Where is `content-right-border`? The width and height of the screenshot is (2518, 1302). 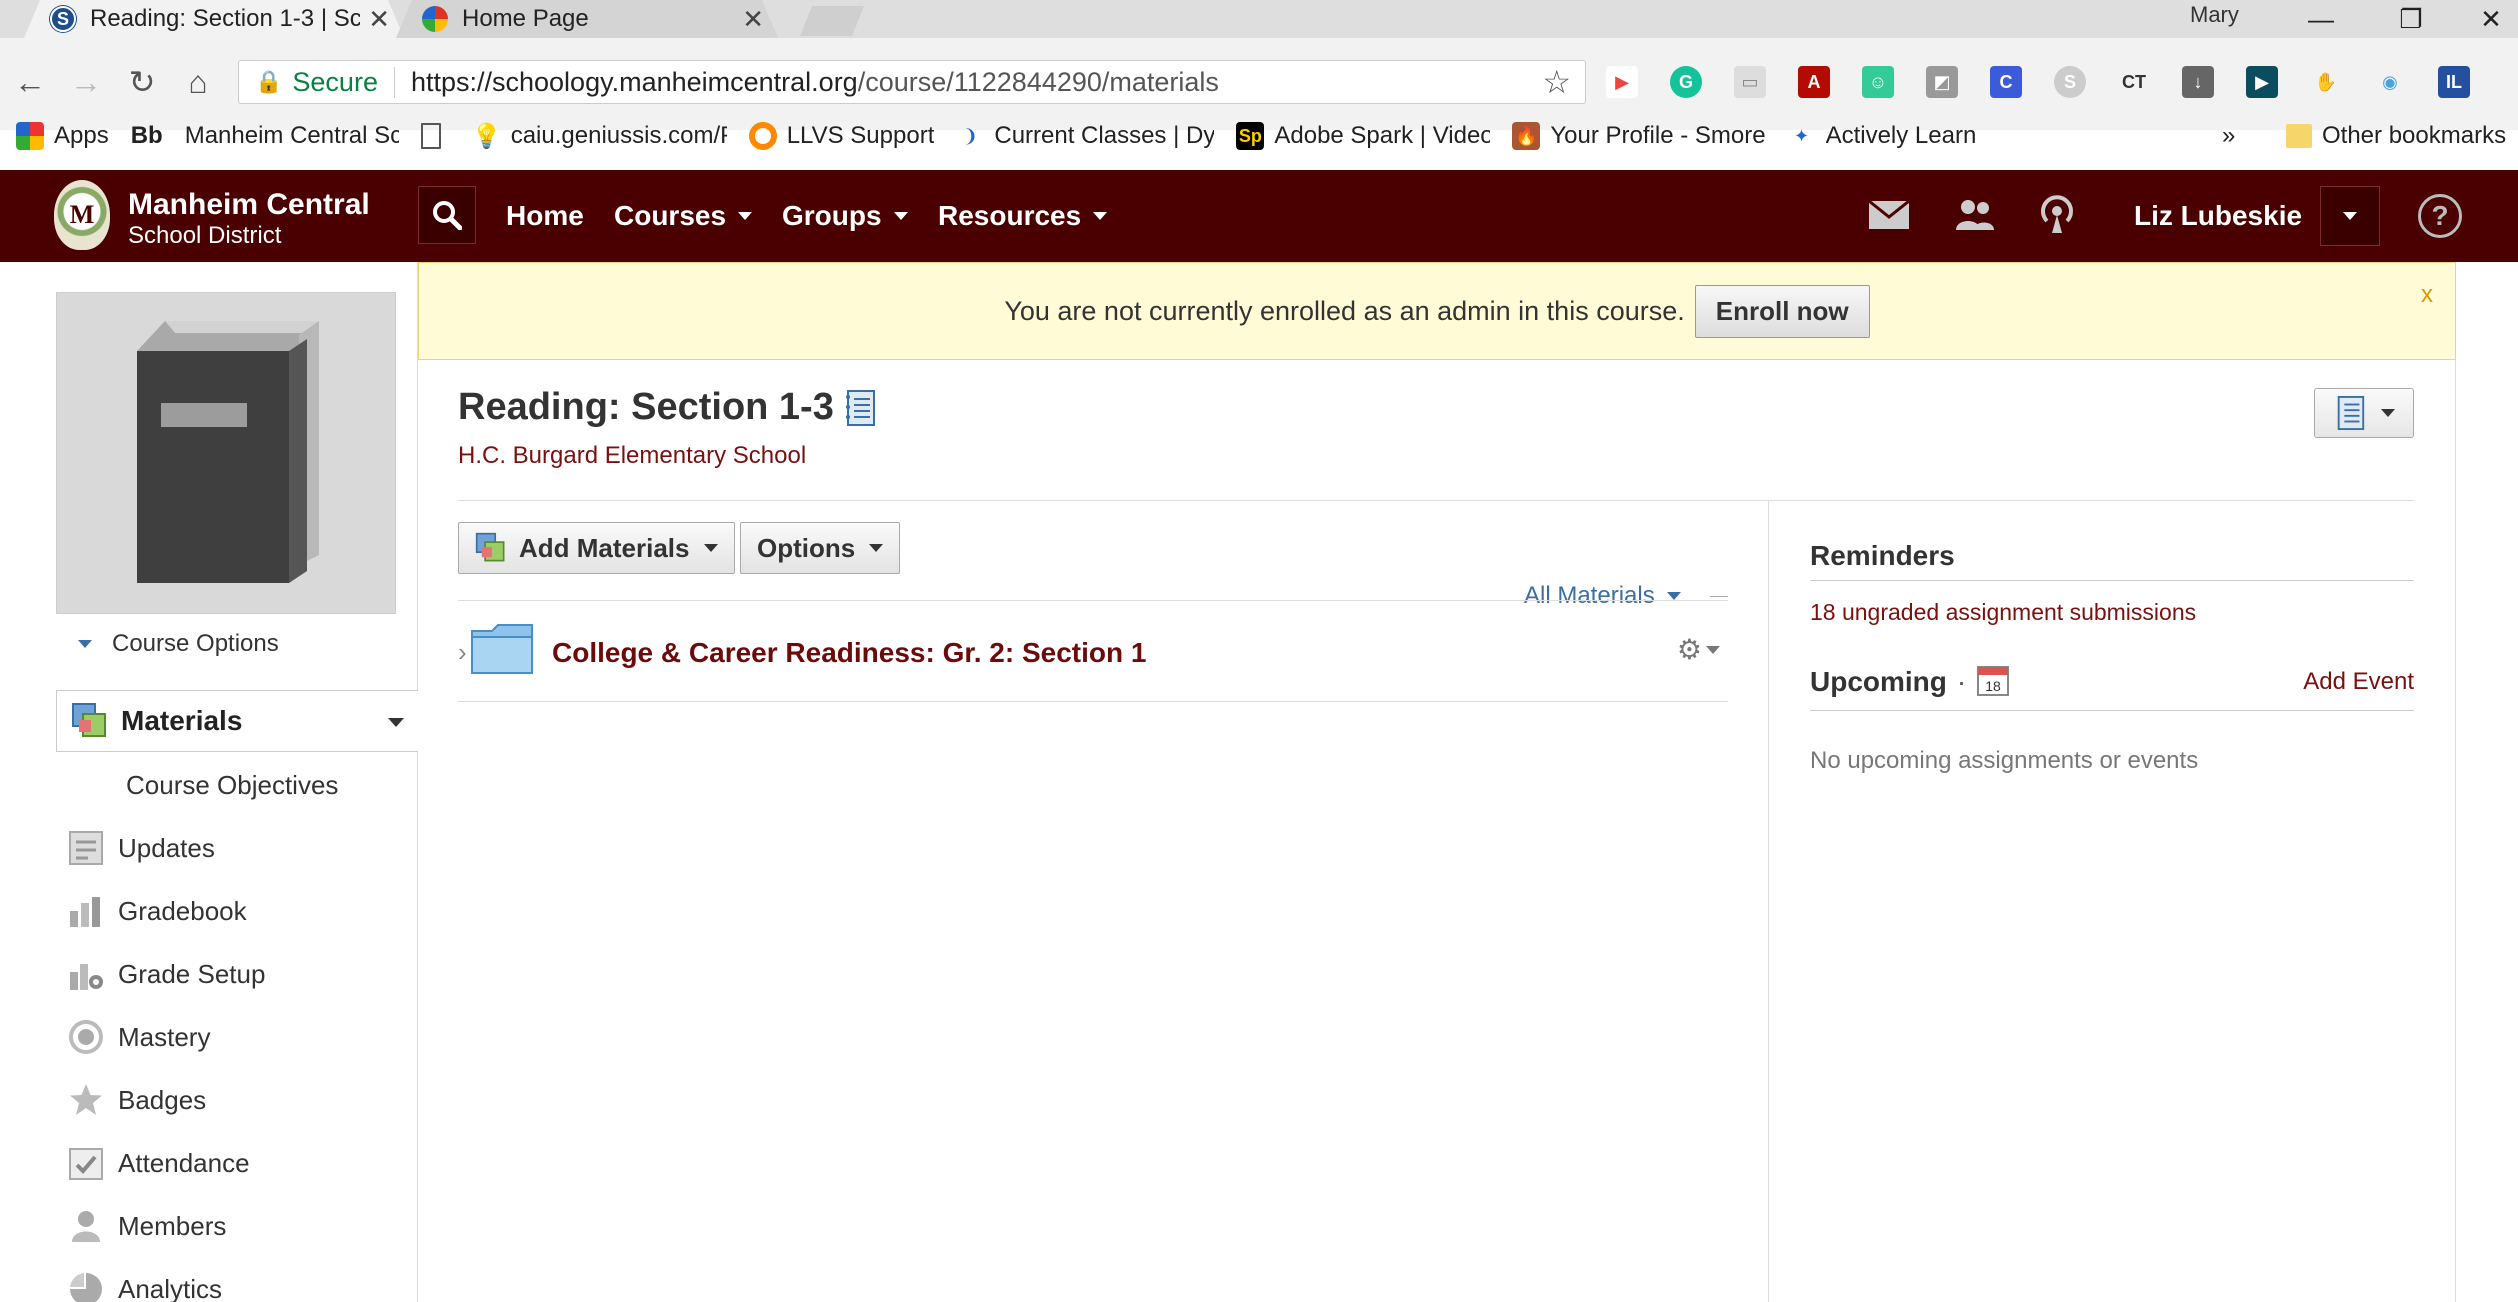
content-right-border is located at coordinates (2455, 831).